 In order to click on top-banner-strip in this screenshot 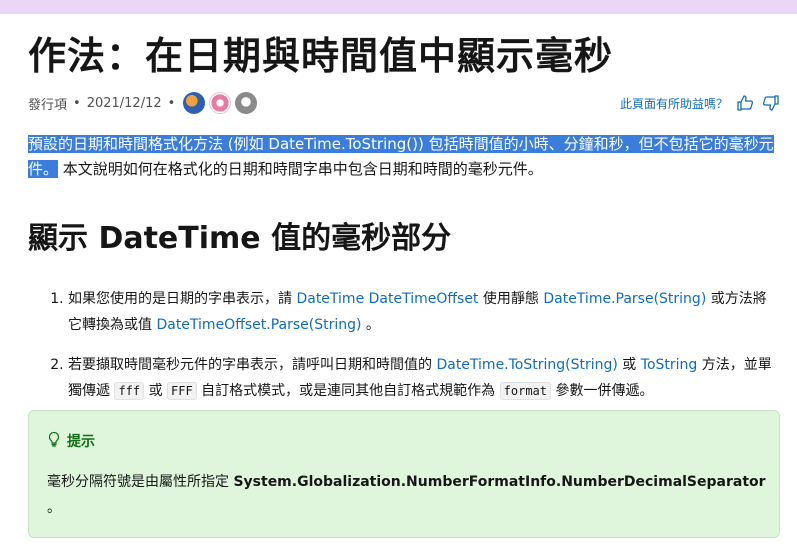, I will do `click(398, 7)`.